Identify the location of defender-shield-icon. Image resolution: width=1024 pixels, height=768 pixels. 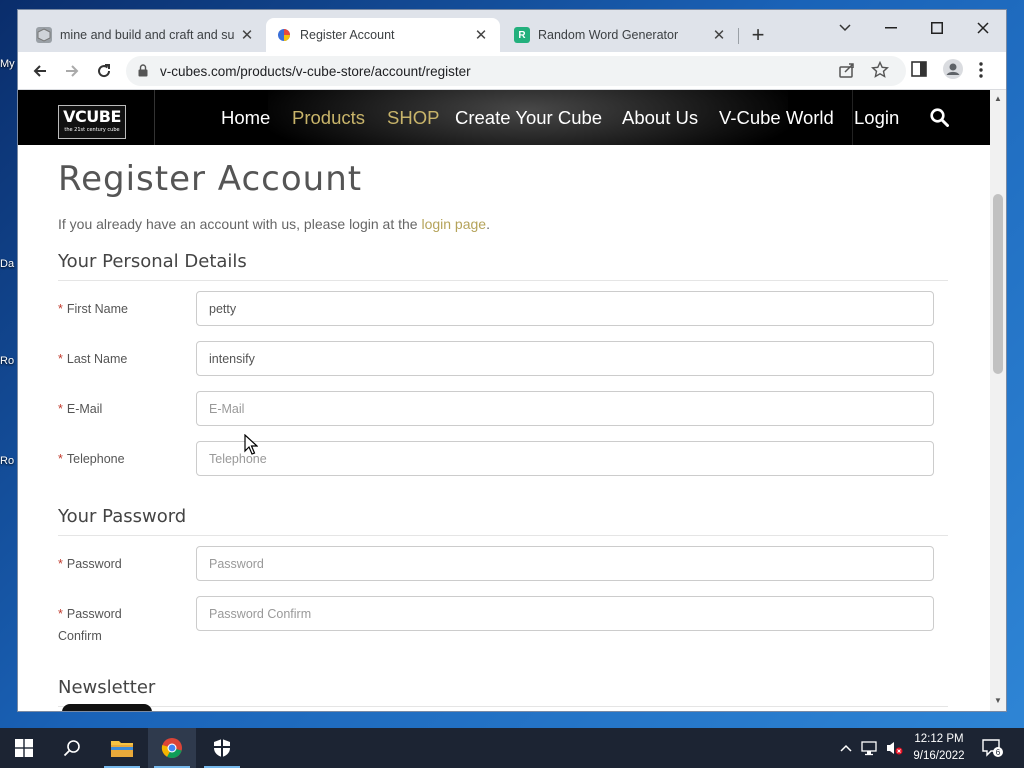
(222, 748).